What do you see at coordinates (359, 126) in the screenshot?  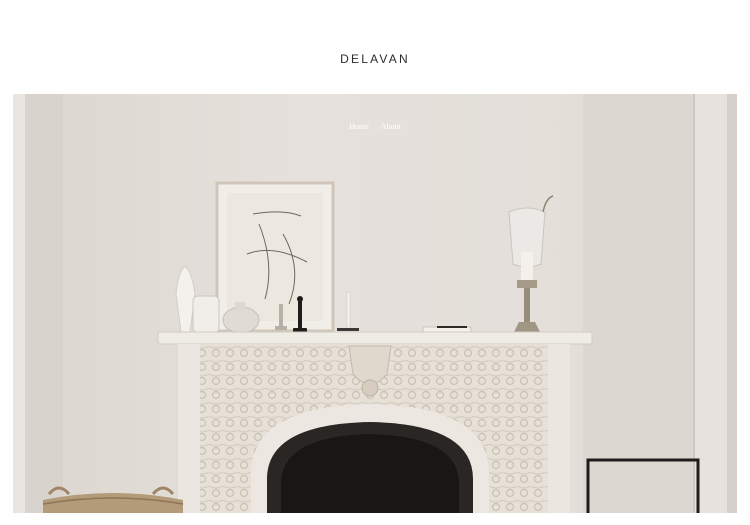 I see `nav-home: Home` at bounding box center [359, 126].